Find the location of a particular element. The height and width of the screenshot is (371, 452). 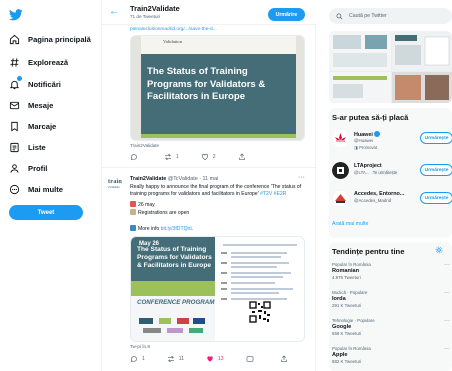

nav-item-messages: Mesaje is located at coordinates (30, 105).